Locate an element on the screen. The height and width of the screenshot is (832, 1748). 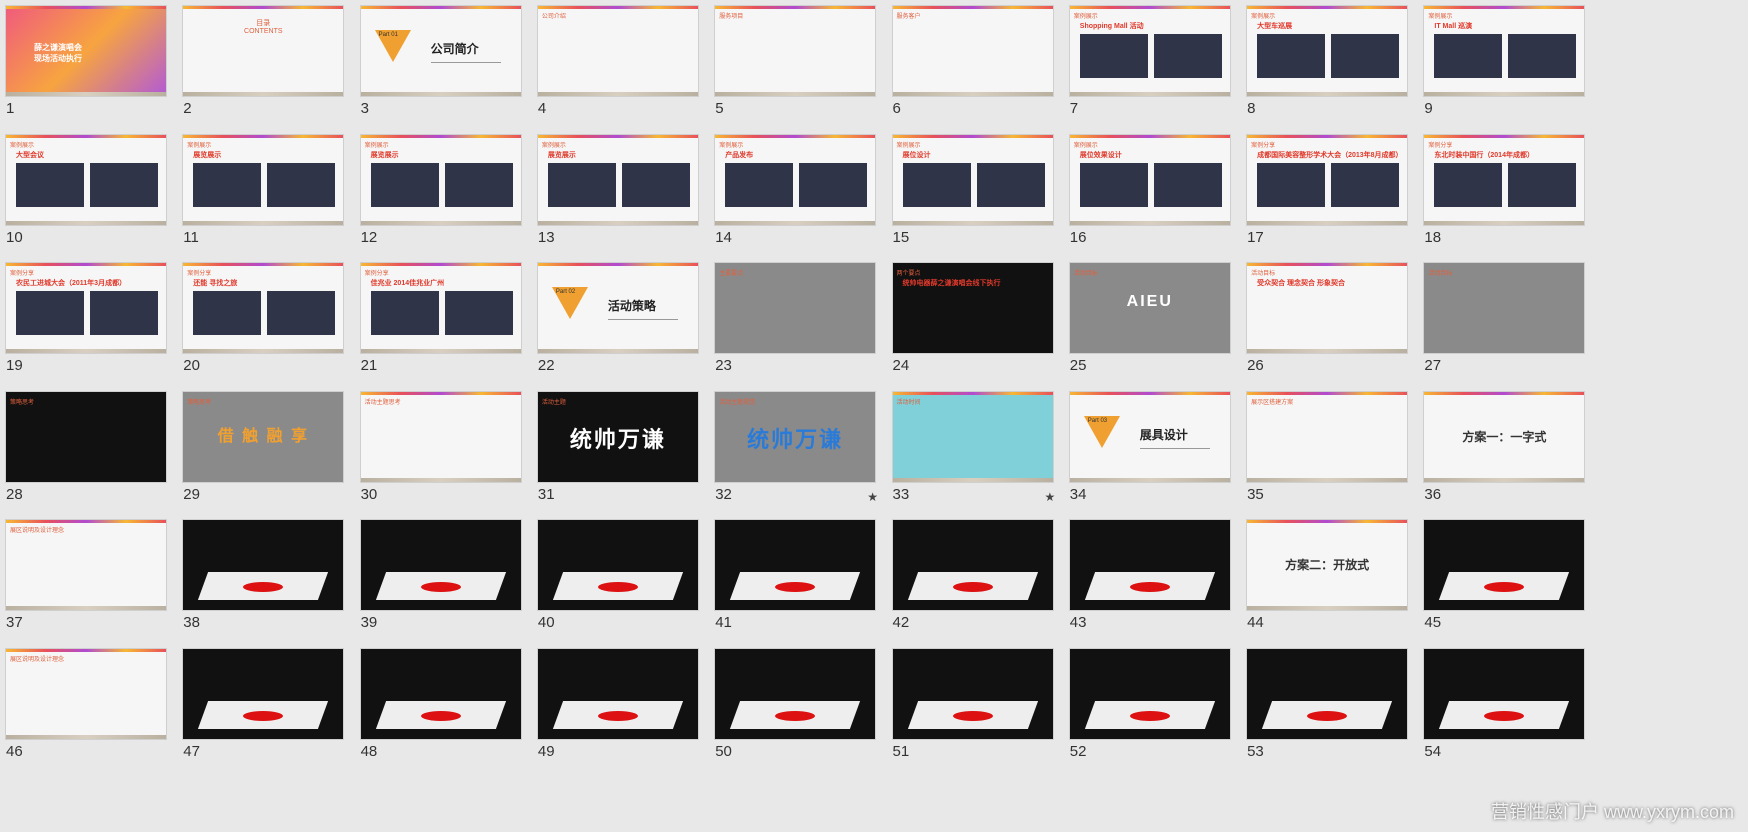
slide-cell: Part 01 公司简介 3 is located at coordinates (450, 67).